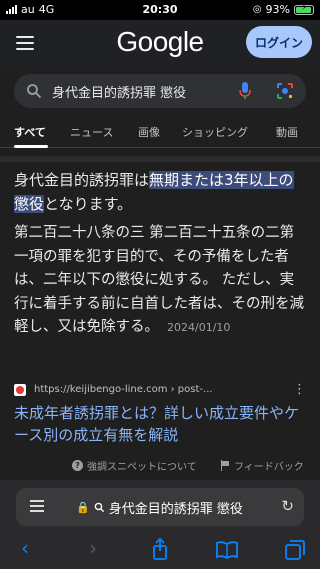 The image size is (320, 569). What do you see at coordinates (285, 91) in the screenshot?
I see `google-lens-icon` at bounding box center [285, 91].